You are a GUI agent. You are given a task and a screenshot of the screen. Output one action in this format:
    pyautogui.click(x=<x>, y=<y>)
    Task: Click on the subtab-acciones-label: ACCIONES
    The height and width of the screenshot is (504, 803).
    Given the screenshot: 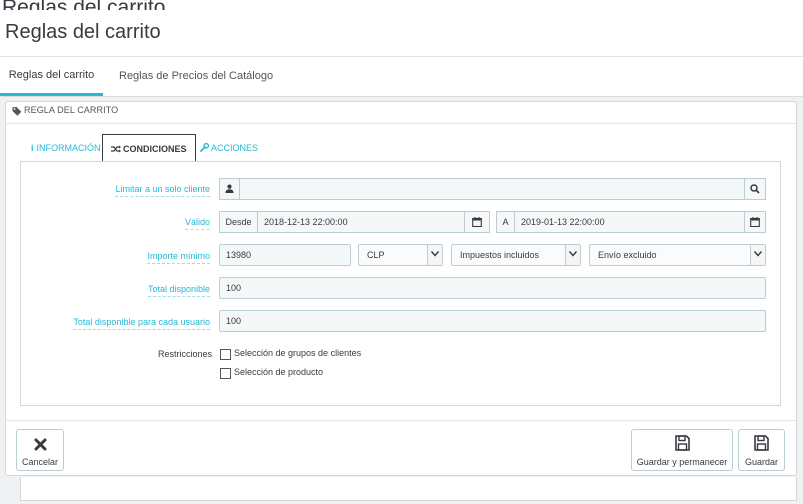 What is the action you would take?
    pyautogui.click(x=235, y=148)
    